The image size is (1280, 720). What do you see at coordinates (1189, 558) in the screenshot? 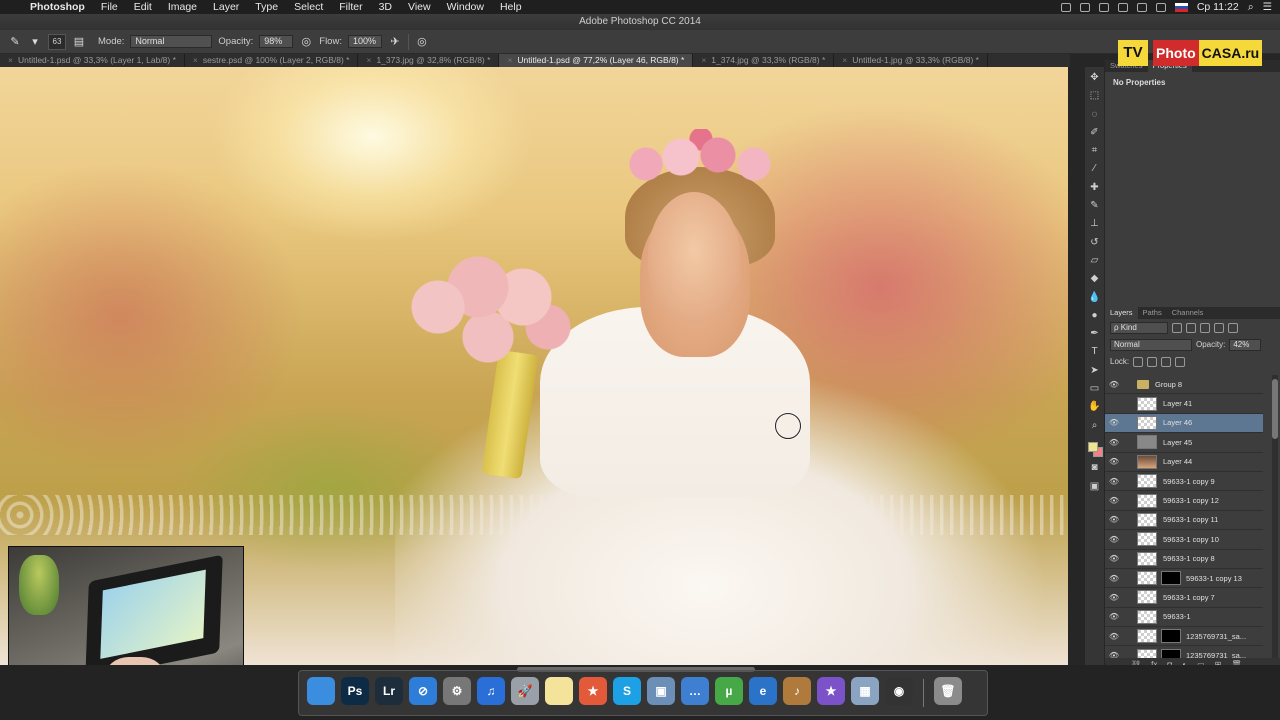
I see `layer-name: 59633-1 copy 8` at bounding box center [1189, 558].